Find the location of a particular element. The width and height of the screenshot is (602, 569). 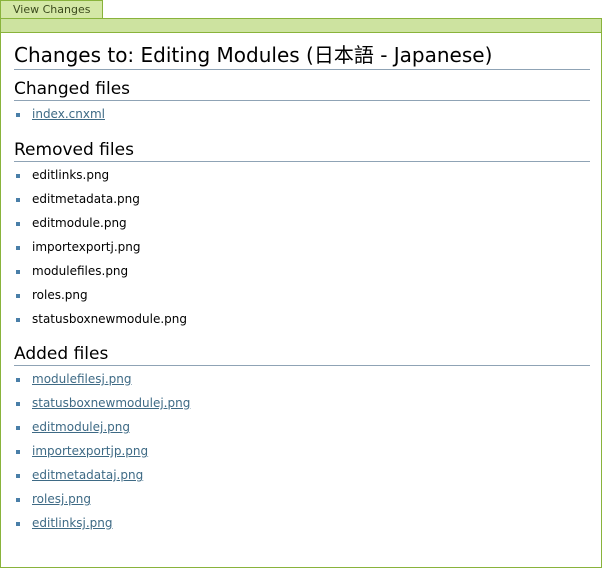

removed-file-name: importexportj.png is located at coordinates (86, 247).